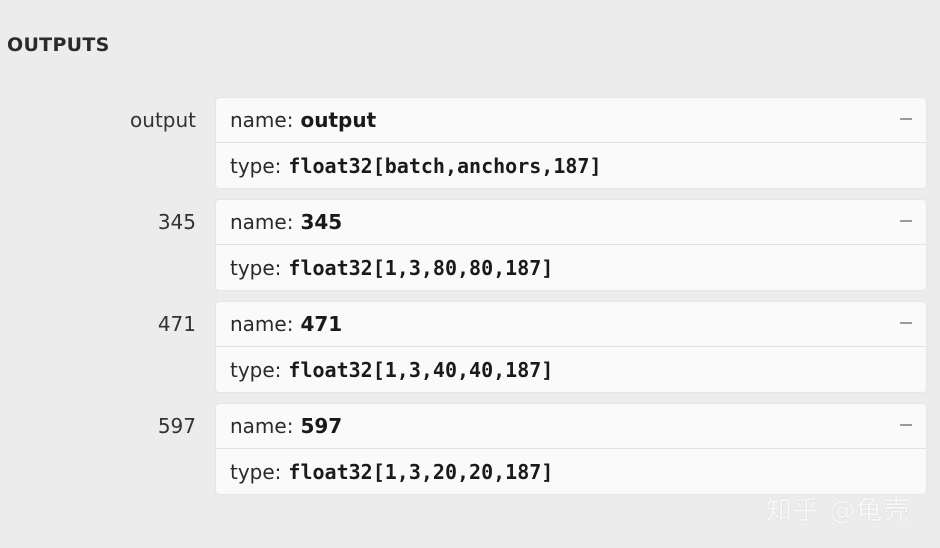  Describe the element at coordinates (321, 324) in the screenshot. I see `name-value: 471` at that location.